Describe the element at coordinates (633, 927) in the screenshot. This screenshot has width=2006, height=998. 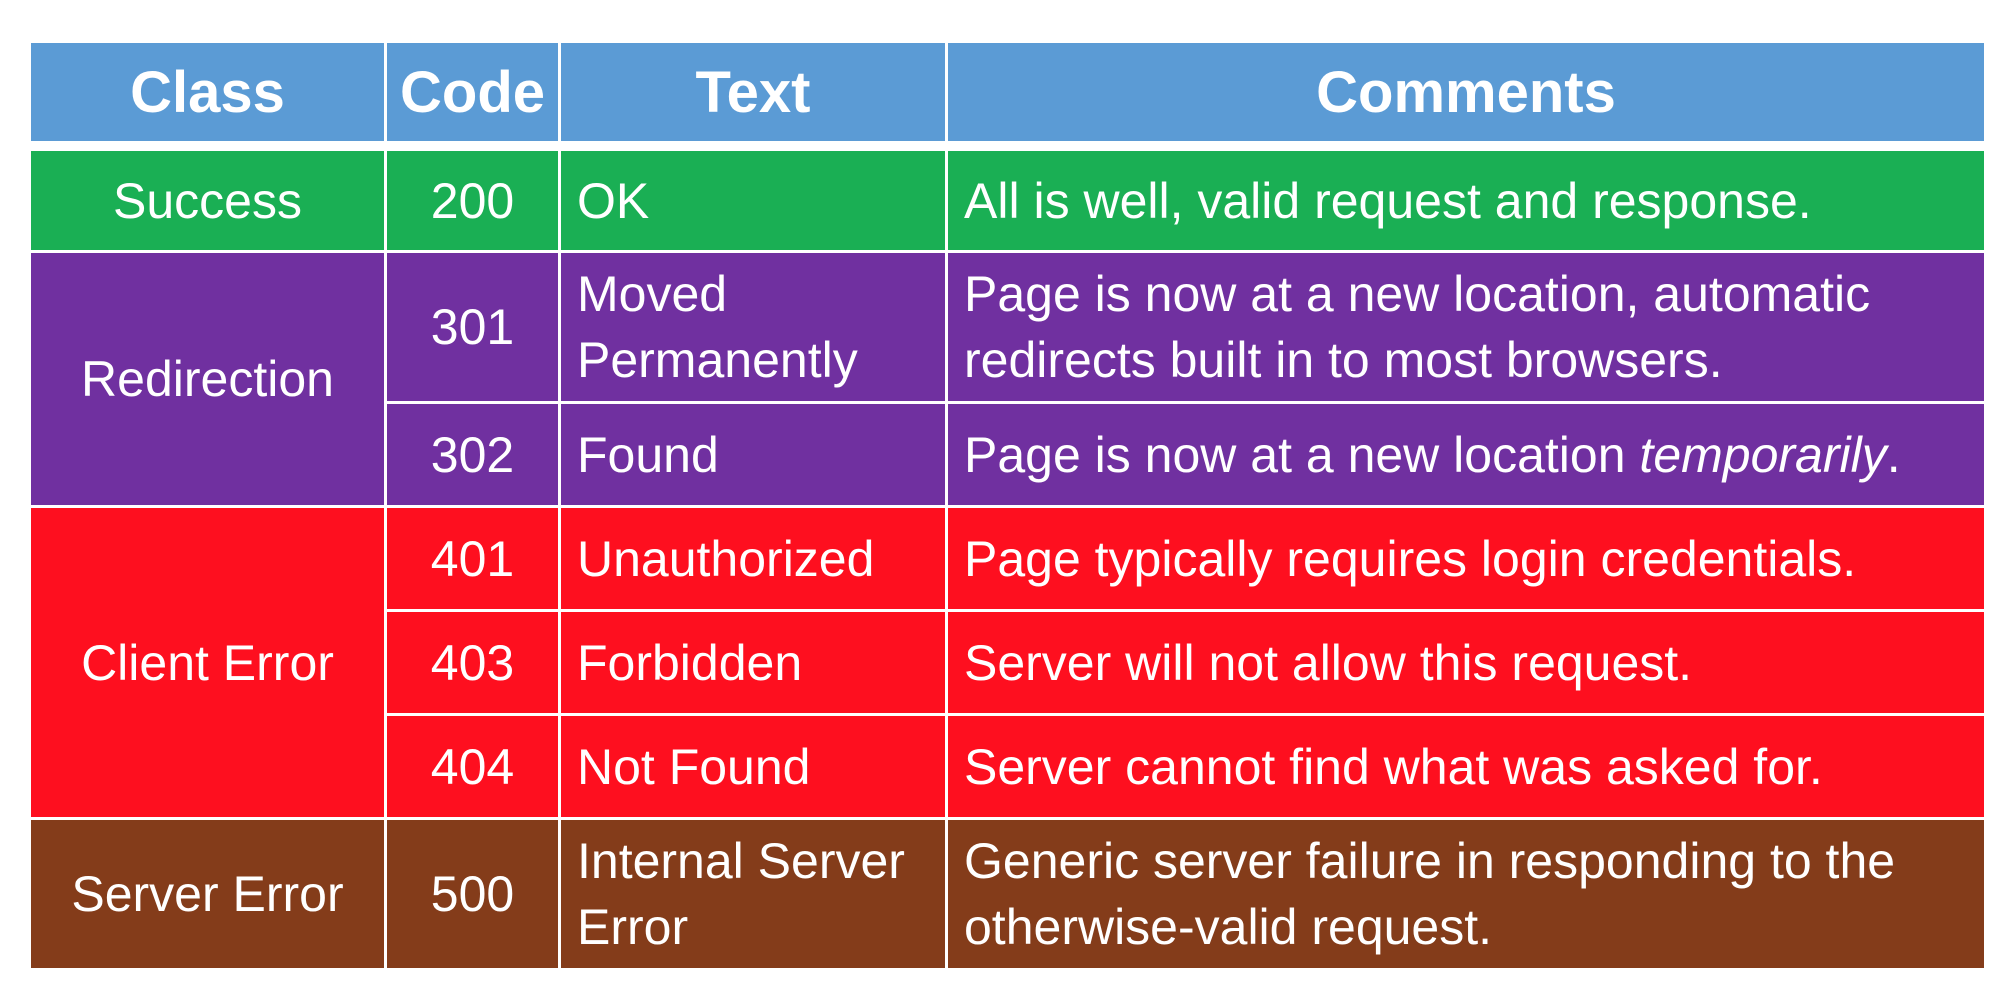
I see `text-line: Error` at that location.